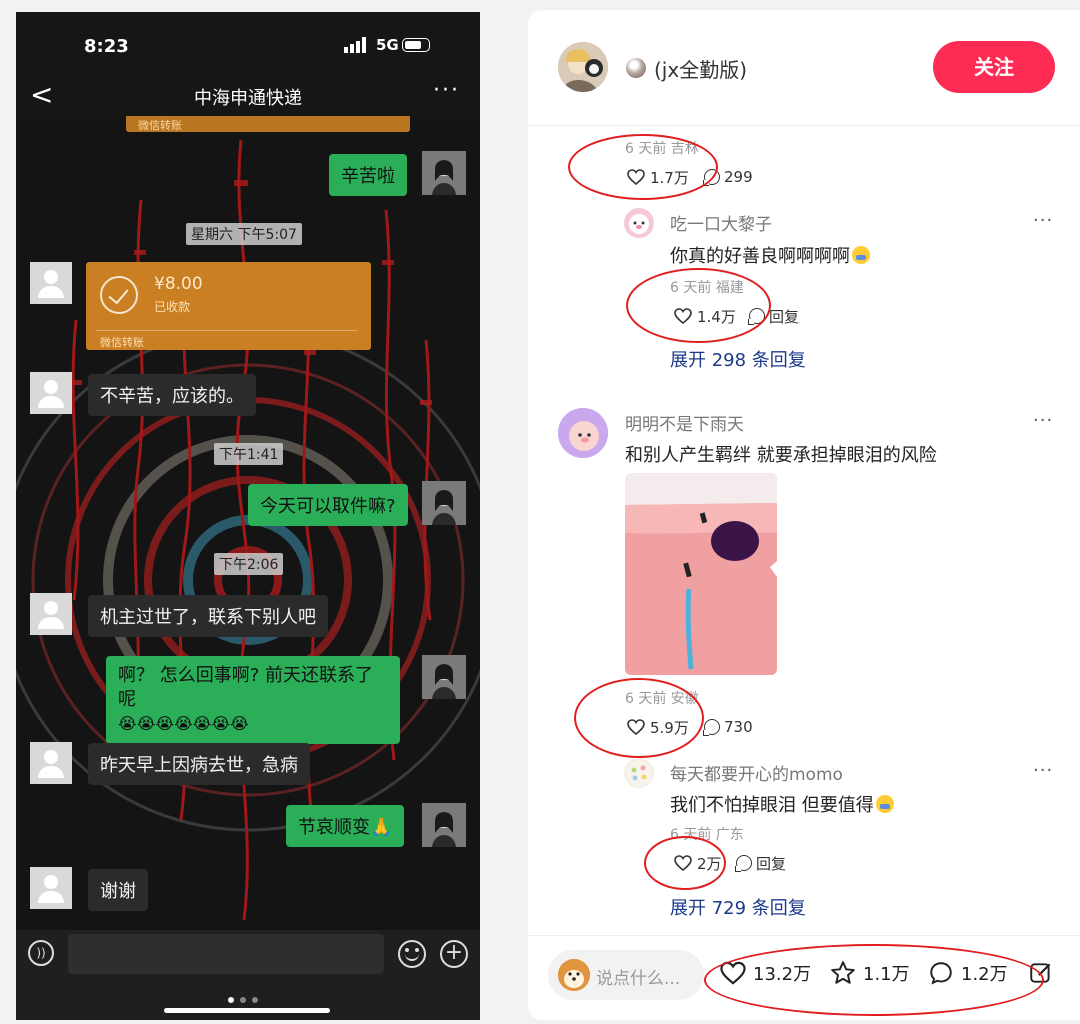 The image size is (1080, 1024). I want to click on timestamp: 星期六 下午5:07, so click(244, 234).